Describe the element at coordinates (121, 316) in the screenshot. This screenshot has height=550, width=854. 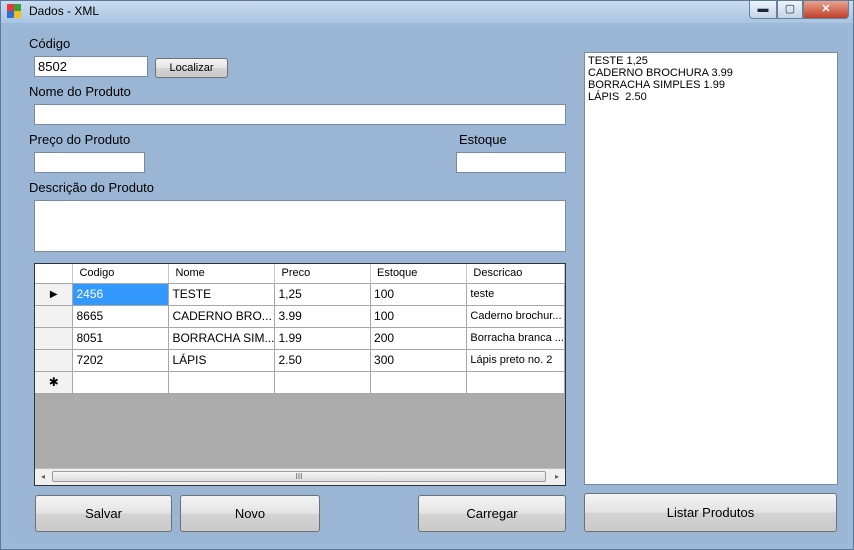
I see `grid-cell-codigo: 8665` at that location.